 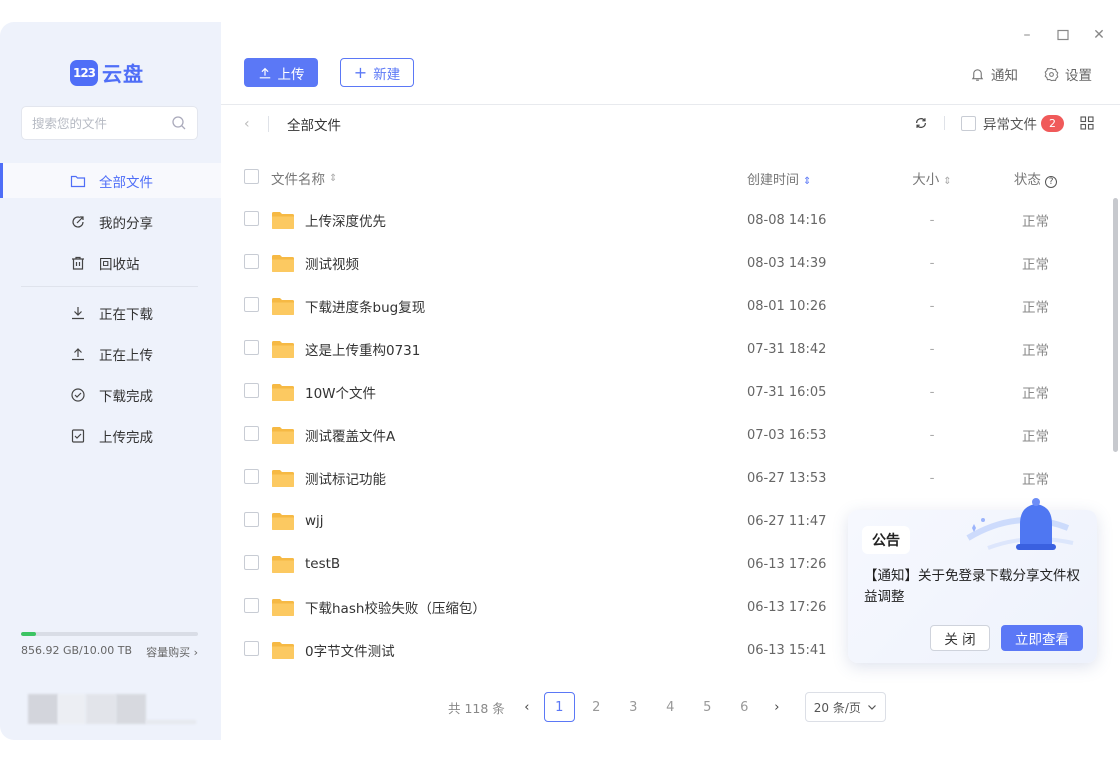 What do you see at coordinates (664, 263) in the screenshot?
I see `table-row: 测试视频 08-03 14:39 - 正常` at bounding box center [664, 263].